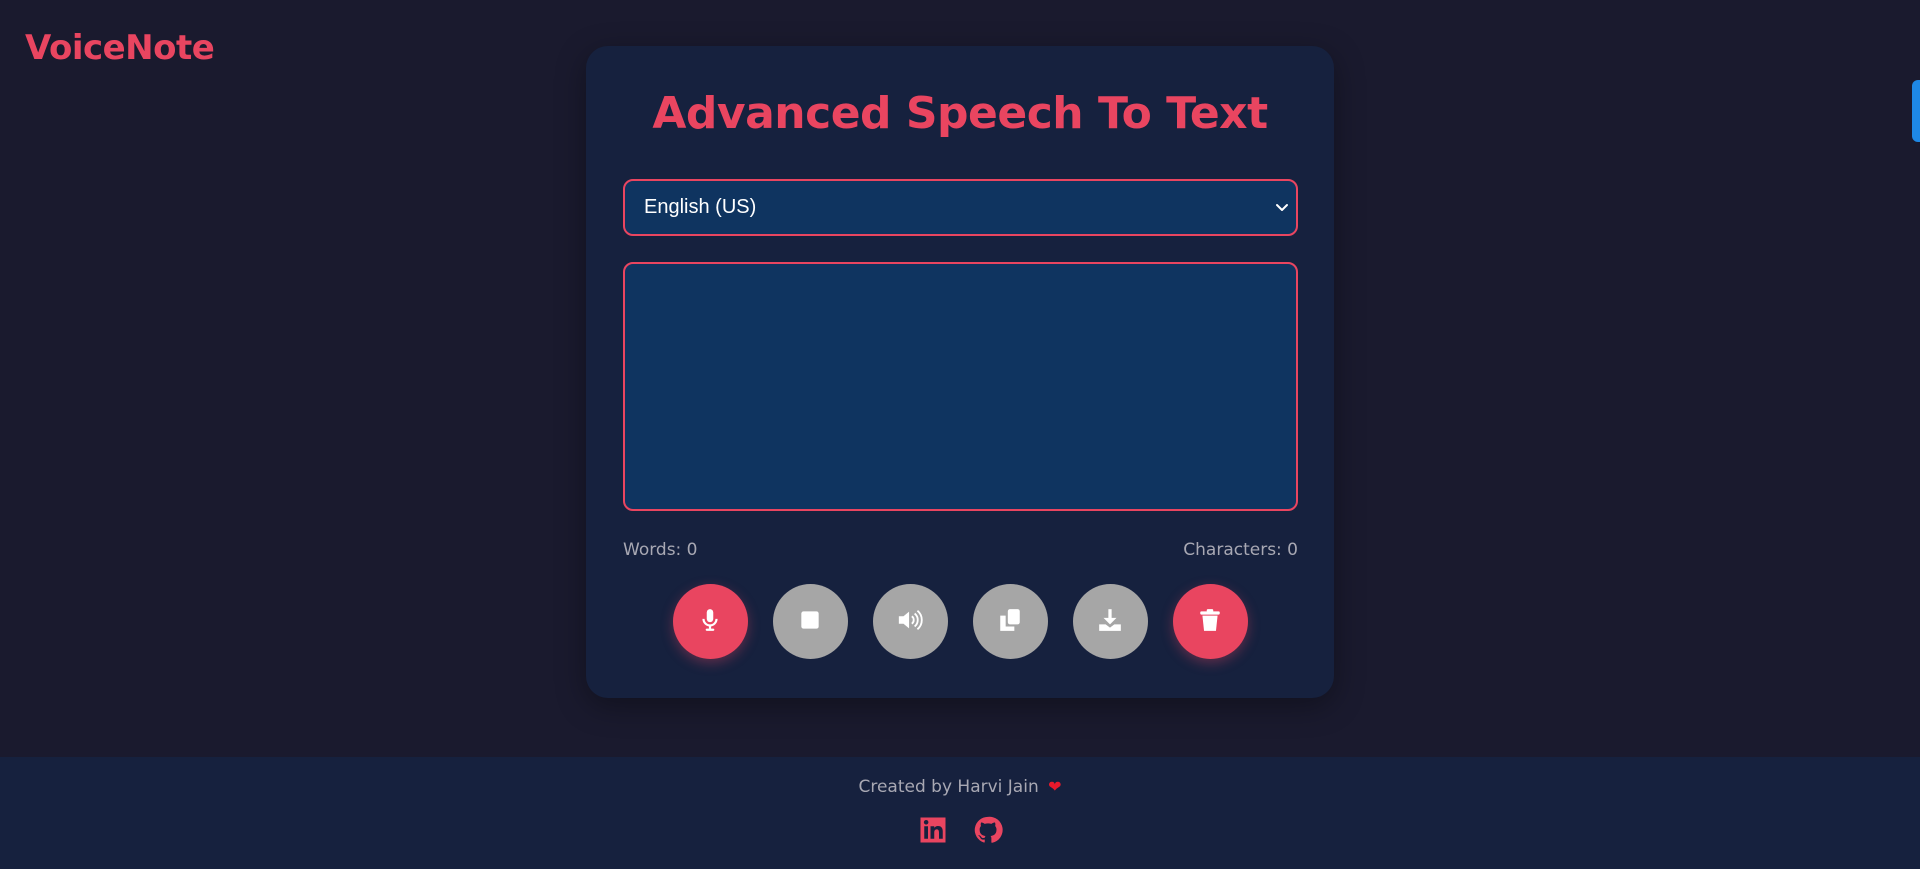 This screenshot has width=1920, height=869. I want to click on language-select: English (US), so click(960, 207).